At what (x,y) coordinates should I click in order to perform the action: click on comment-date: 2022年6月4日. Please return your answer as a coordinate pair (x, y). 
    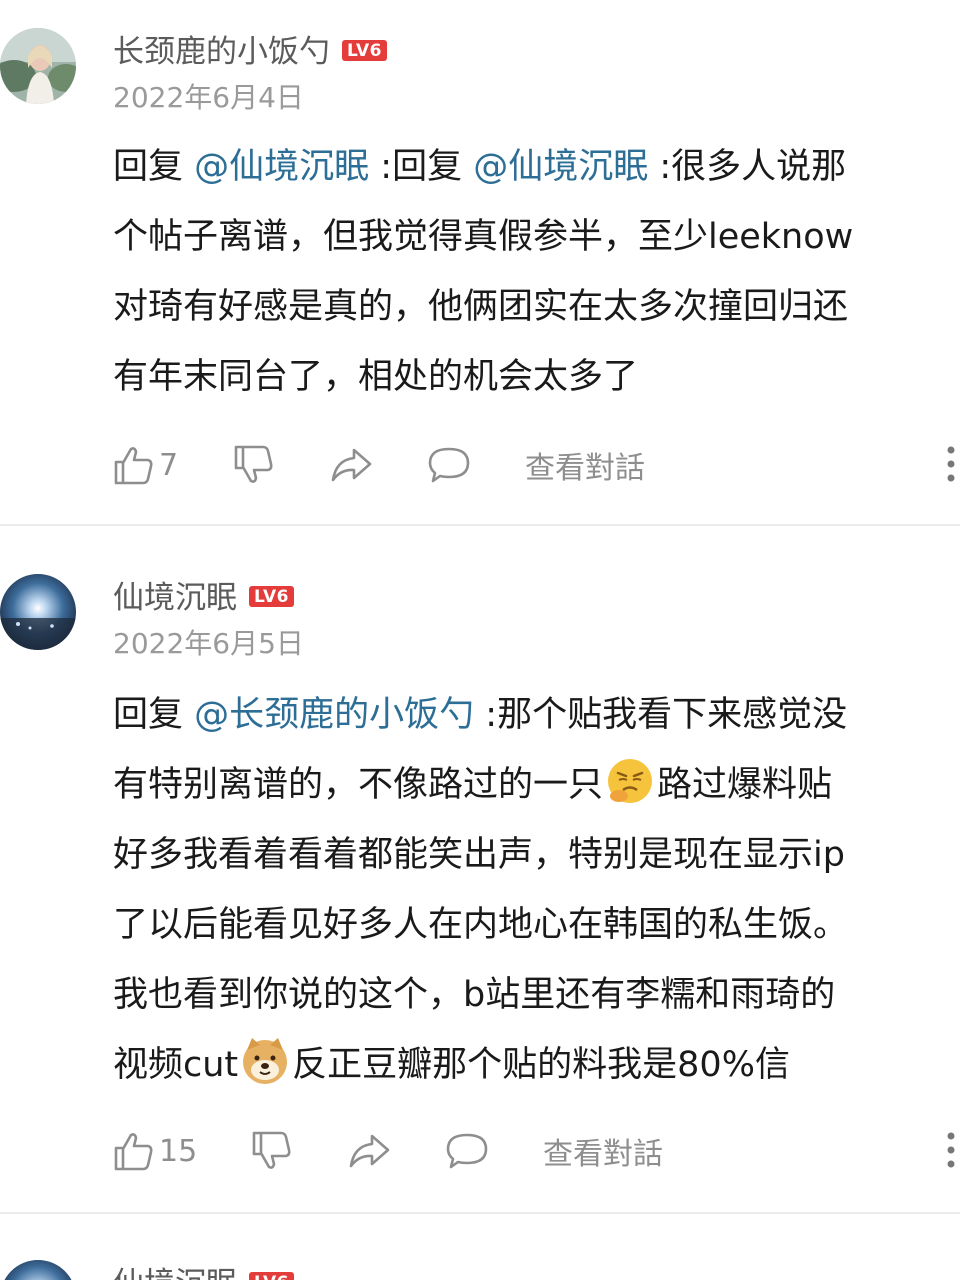
    Looking at the image, I should click on (208, 97).